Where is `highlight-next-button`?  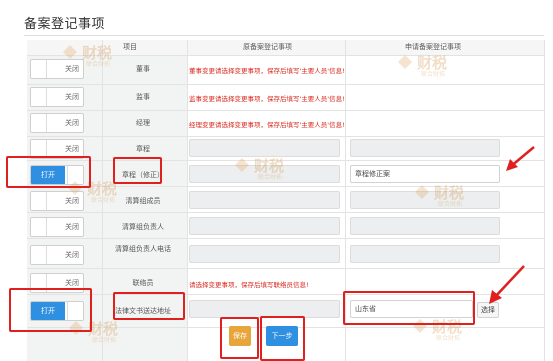
highlight-next-button is located at coordinates (282, 338).